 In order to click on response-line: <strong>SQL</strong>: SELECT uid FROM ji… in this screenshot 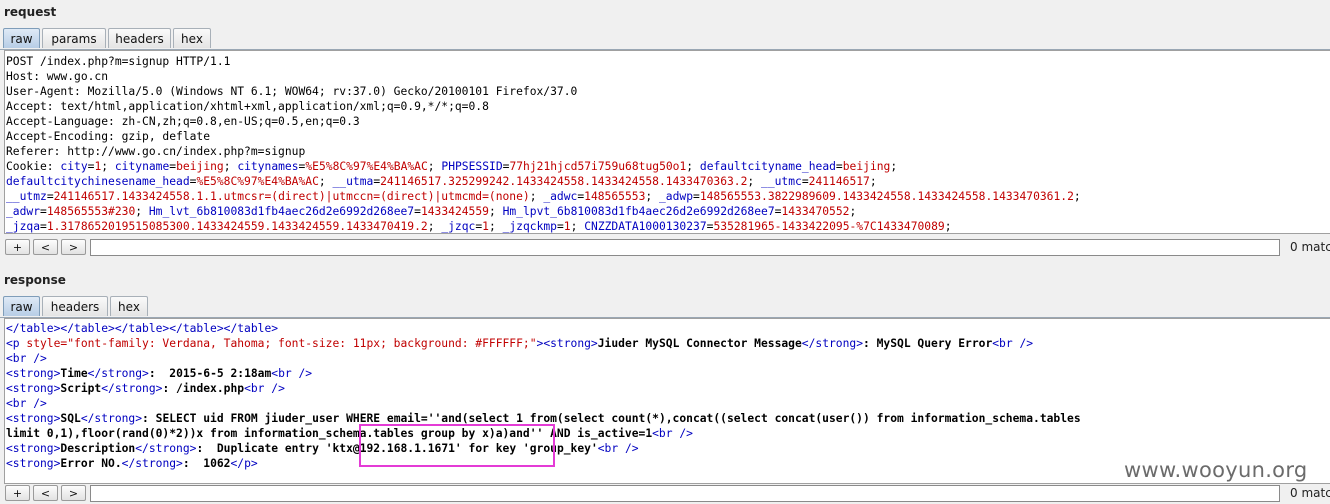, I will do `click(543, 418)`.